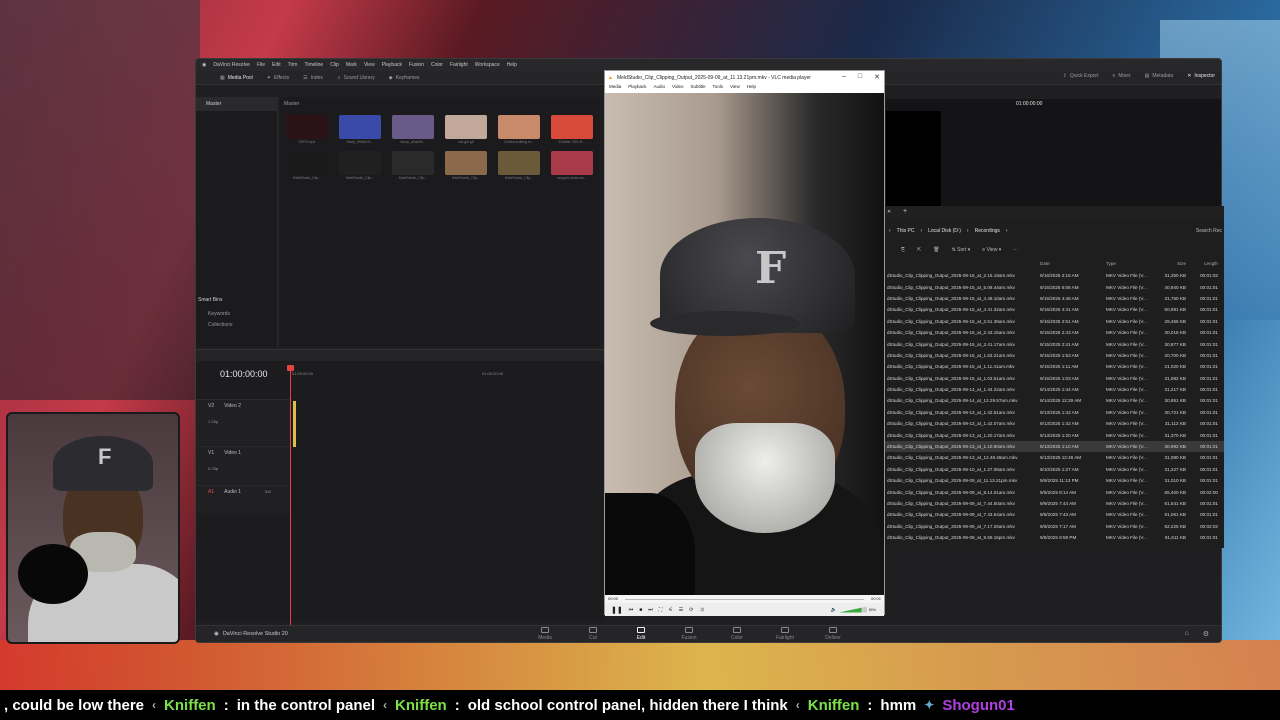 The height and width of the screenshot is (720, 1280). I want to click on explorer-search: Search Rec, so click(1209, 231).